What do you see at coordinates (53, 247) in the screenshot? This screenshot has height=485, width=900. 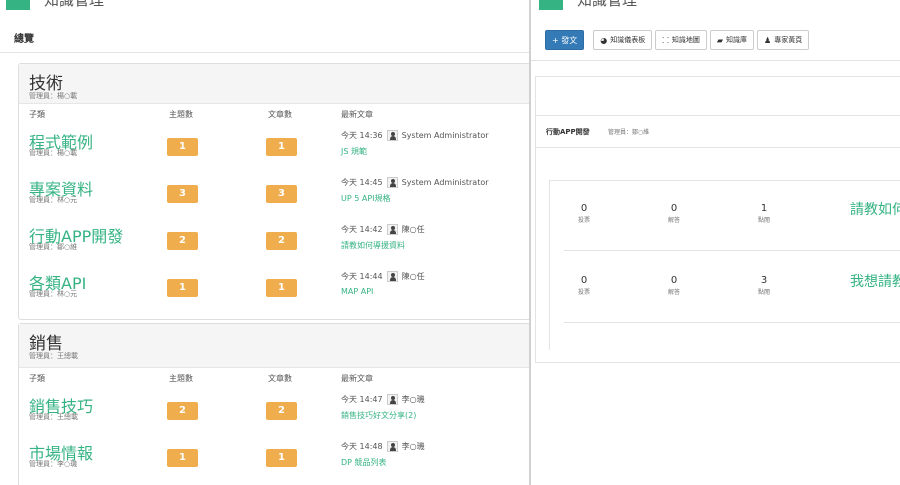 I see `forum-admin: 管理員：鄒○維` at bounding box center [53, 247].